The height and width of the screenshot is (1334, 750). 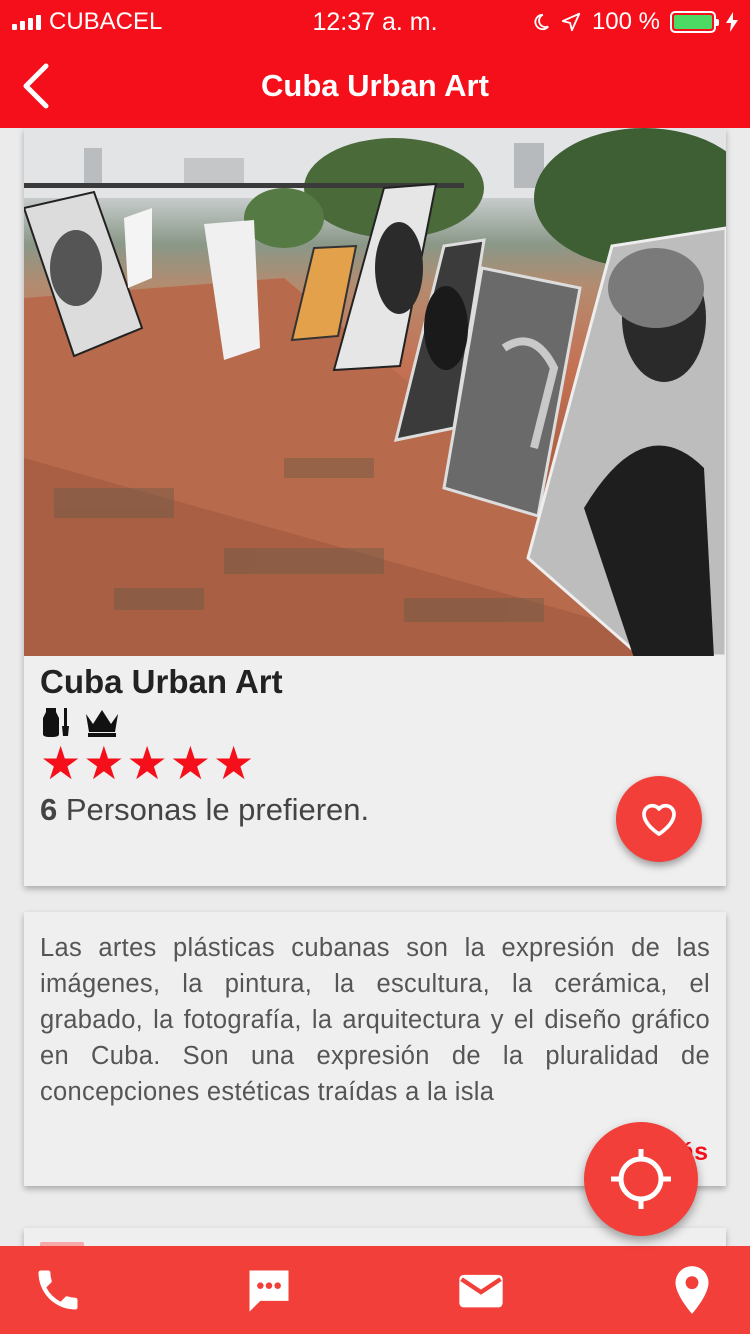 I want to click on map-button, so click(x=692, y=1290).